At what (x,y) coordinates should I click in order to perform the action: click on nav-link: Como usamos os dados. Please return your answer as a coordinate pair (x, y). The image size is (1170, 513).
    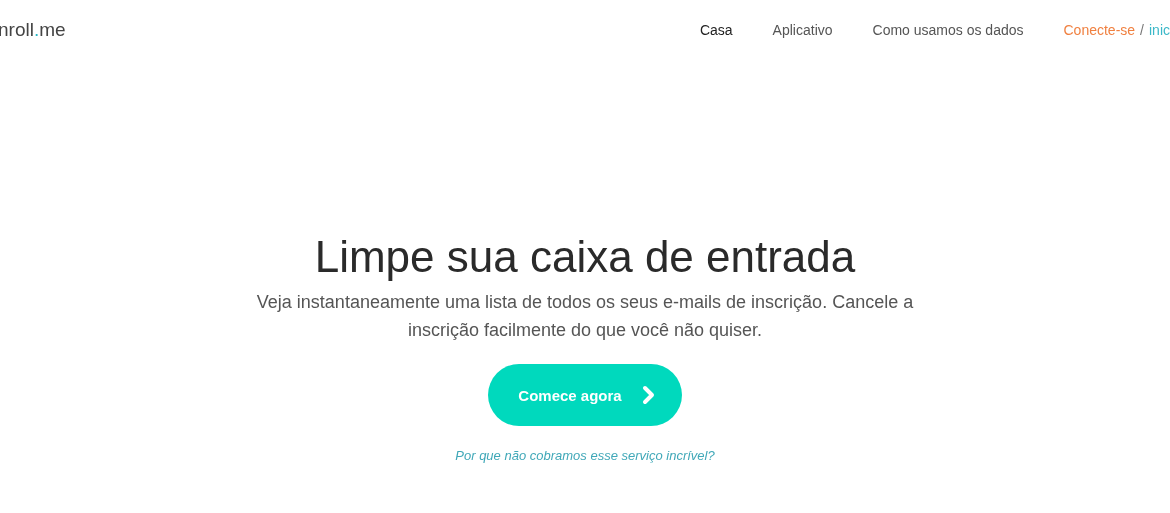
    Looking at the image, I should click on (948, 30).